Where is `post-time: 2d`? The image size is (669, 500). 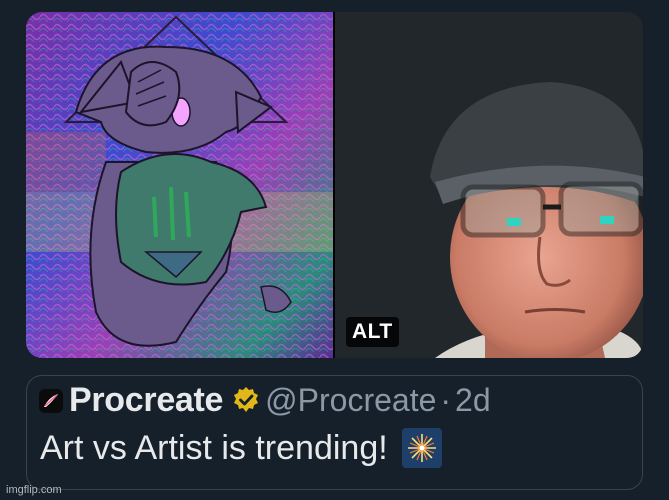 post-time: 2d is located at coordinates (473, 400).